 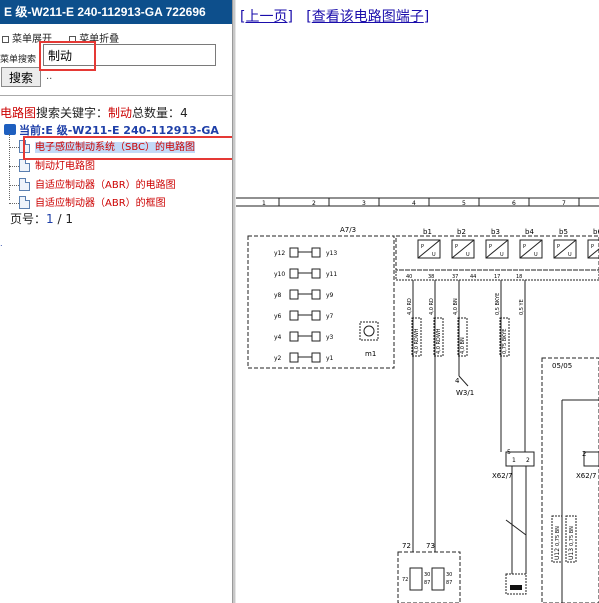 What do you see at coordinates (52, 164) in the screenshot?
I see `tree-item-brake-light: 制动灯电路图` at bounding box center [52, 164].